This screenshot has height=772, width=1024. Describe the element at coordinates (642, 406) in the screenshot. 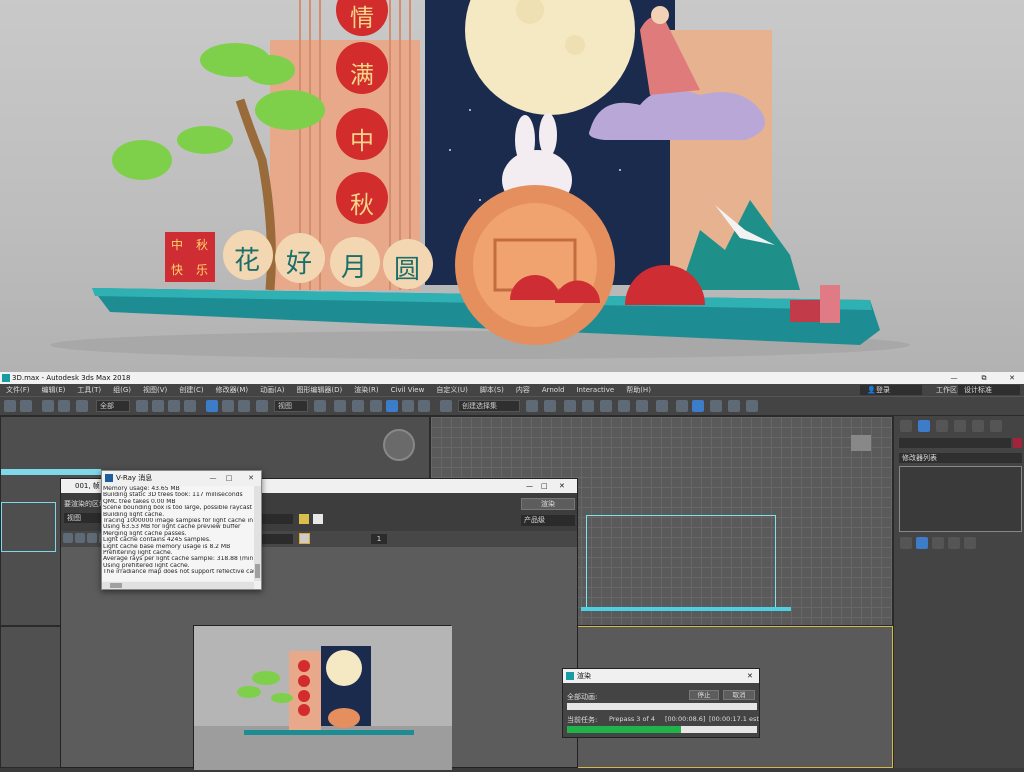

I see `schematic-view-icon` at that location.